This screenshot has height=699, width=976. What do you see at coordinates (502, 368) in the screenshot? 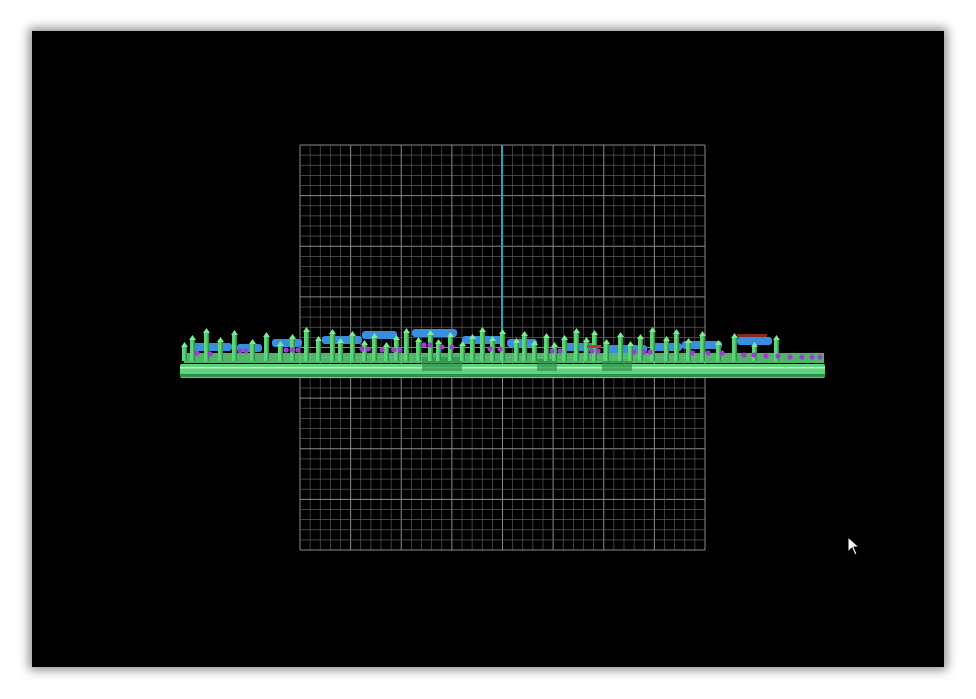
I see `board-base-highlight` at bounding box center [502, 368].